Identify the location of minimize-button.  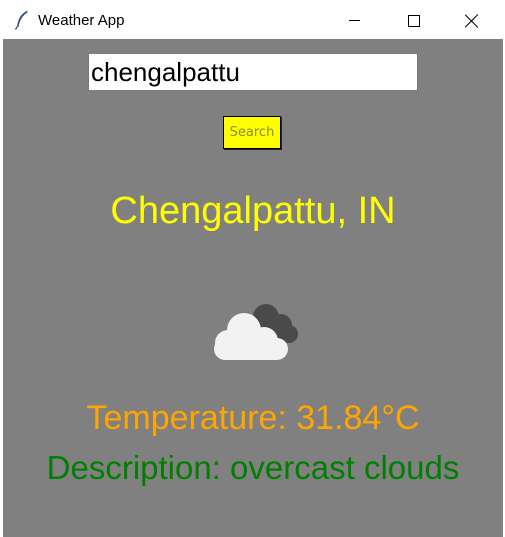
(354, 20).